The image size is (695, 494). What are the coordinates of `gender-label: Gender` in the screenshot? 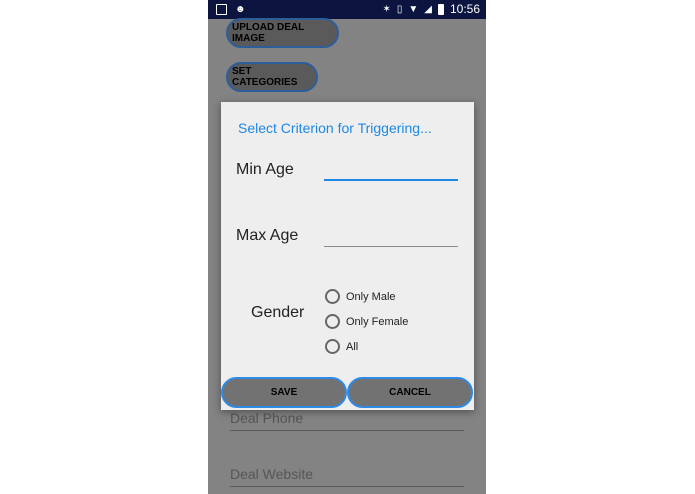 It's located at (278, 312).